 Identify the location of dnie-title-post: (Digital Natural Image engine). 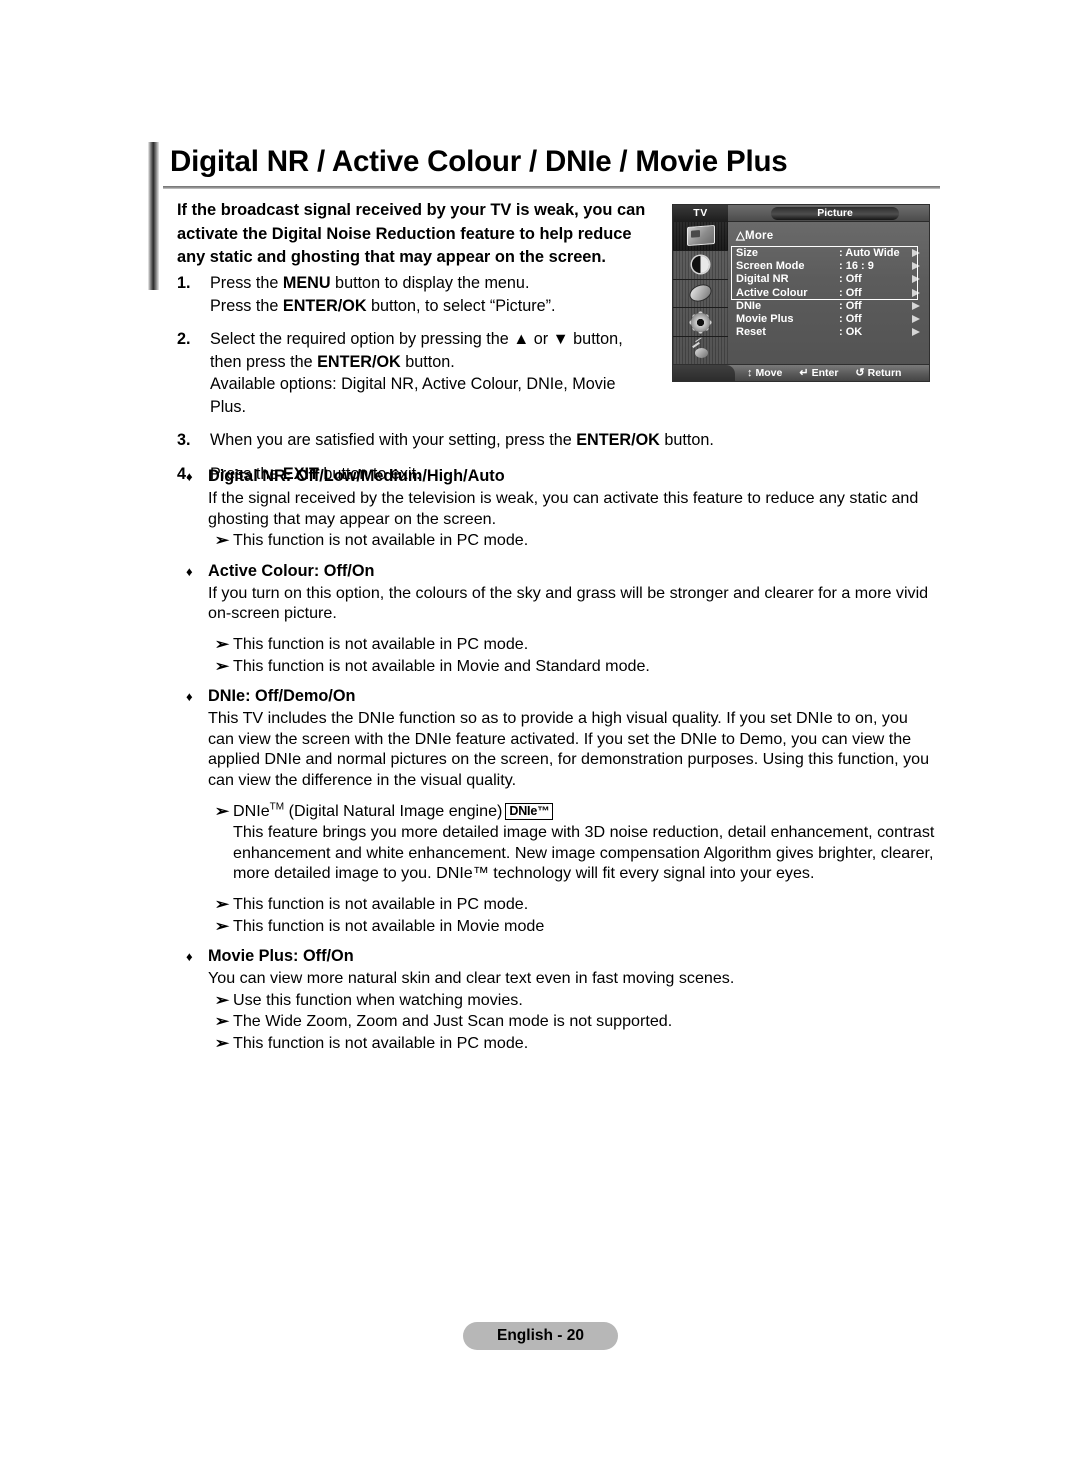
(393, 810).